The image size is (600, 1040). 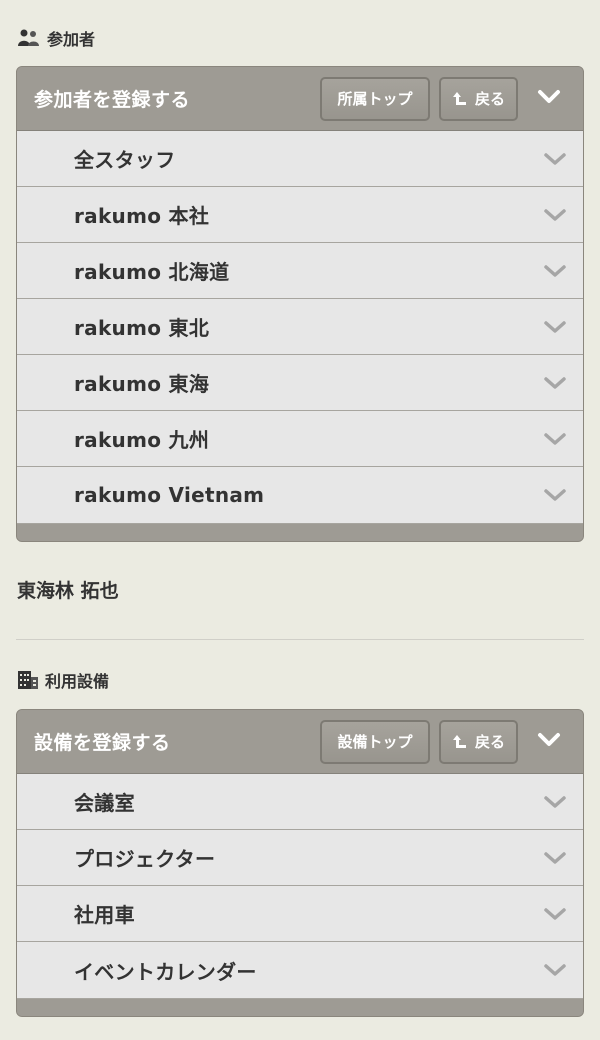 I want to click on list-item: 社用車, so click(x=300, y=914).